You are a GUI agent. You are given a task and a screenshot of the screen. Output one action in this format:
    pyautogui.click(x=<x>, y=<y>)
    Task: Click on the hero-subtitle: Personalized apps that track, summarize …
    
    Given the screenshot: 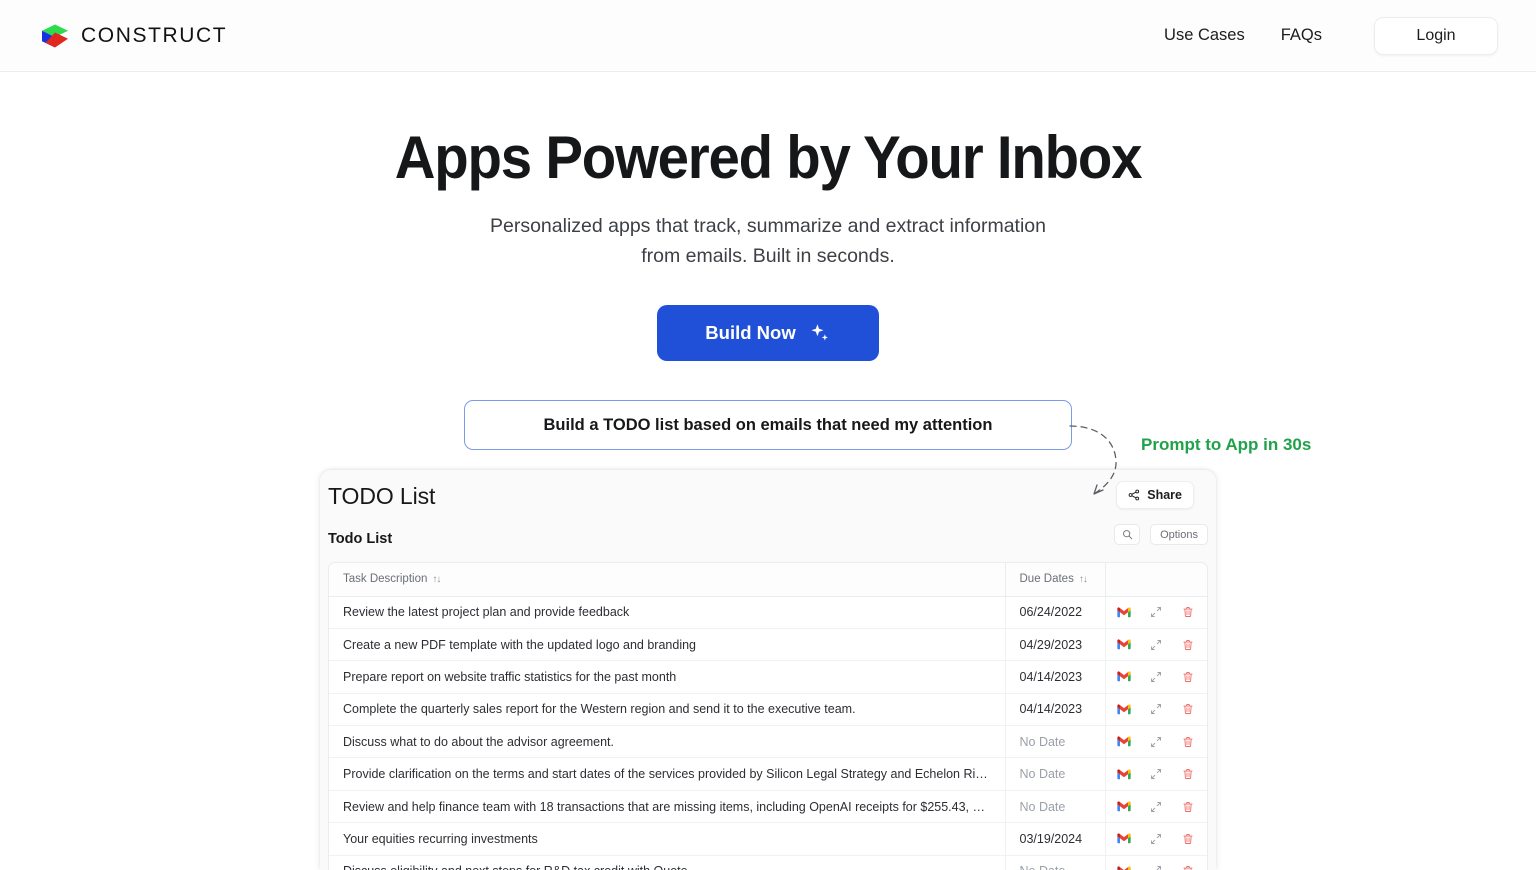 What is the action you would take?
    pyautogui.click(x=768, y=241)
    